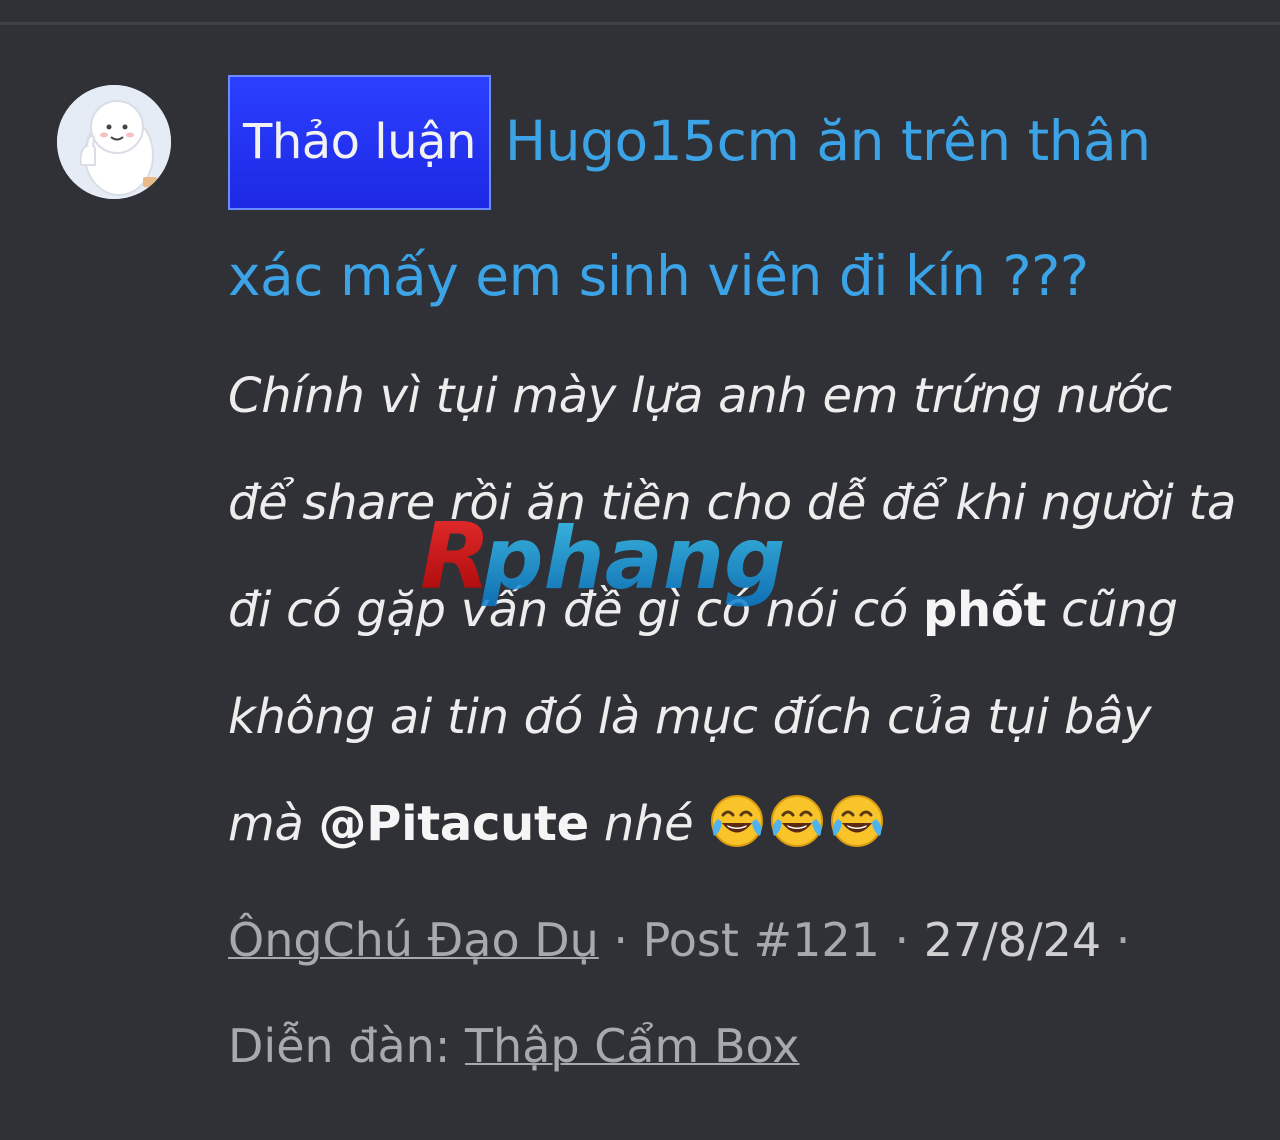 The image size is (1280, 1140). I want to click on post-meta: ÔngChú Đạo Dụ · Post #121 · 27/8/24 ·, so click(679, 940).